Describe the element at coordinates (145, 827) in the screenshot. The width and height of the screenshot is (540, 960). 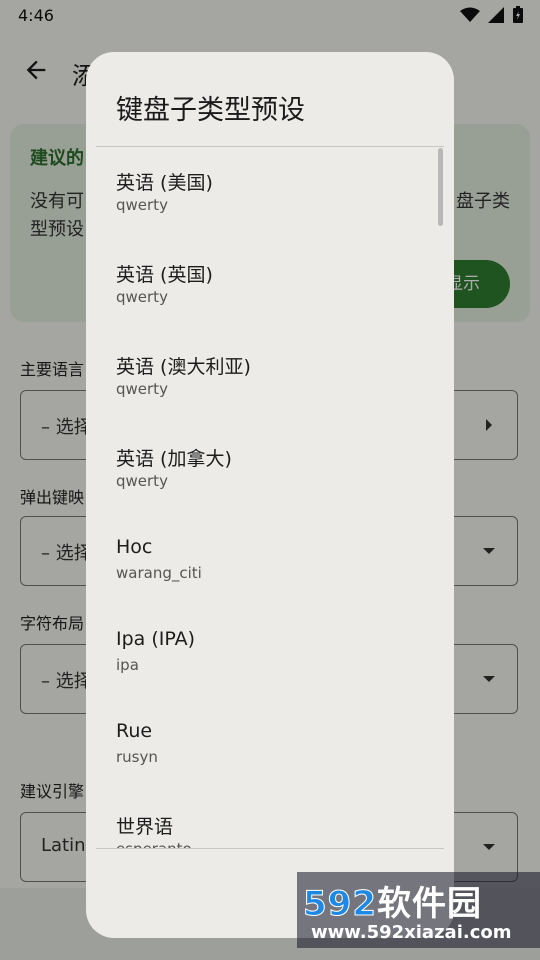
I see `item-title: 世界语` at that location.